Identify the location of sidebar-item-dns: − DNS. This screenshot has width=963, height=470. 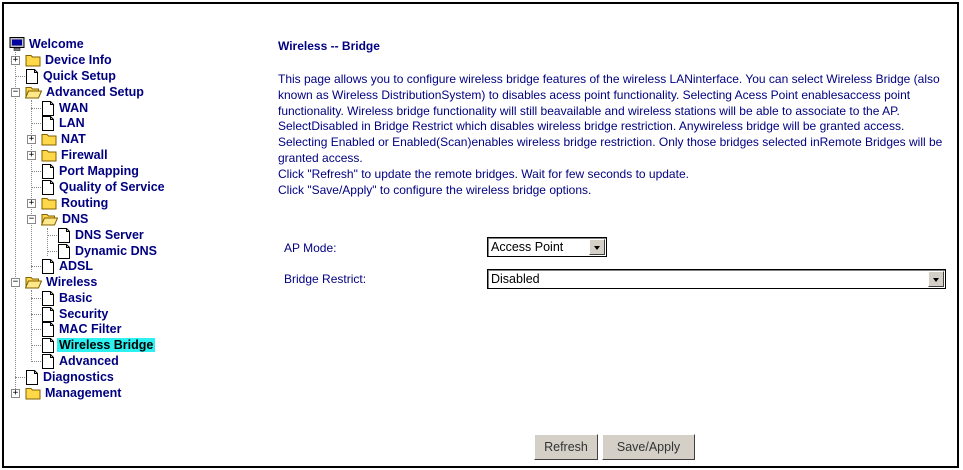
(58, 220).